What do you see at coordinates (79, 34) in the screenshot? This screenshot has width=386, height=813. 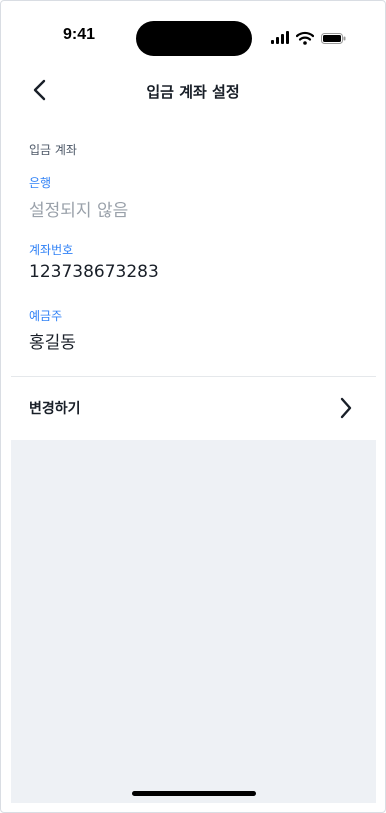 I see `status-time: 9:41` at bounding box center [79, 34].